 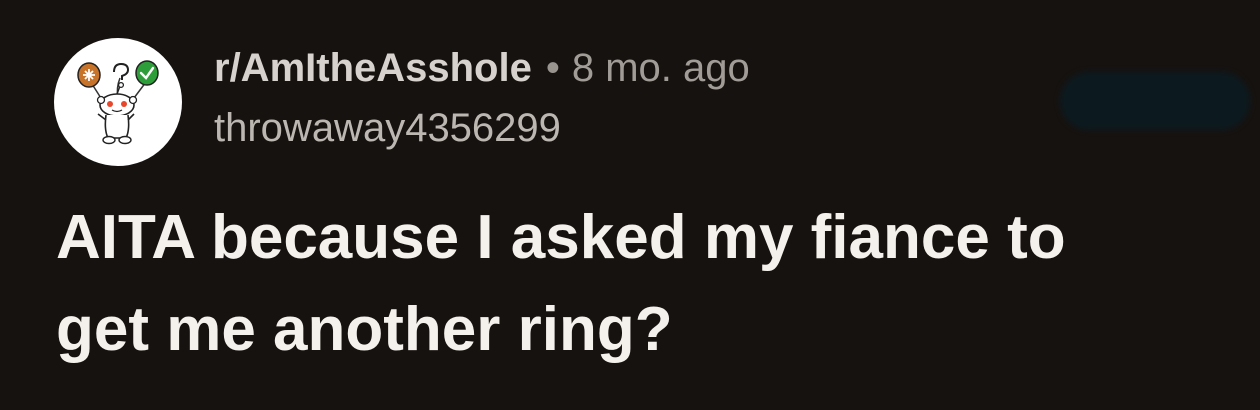 What do you see at coordinates (660, 68) in the screenshot?
I see `post-timestamp: 8 mo. ago` at bounding box center [660, 68].